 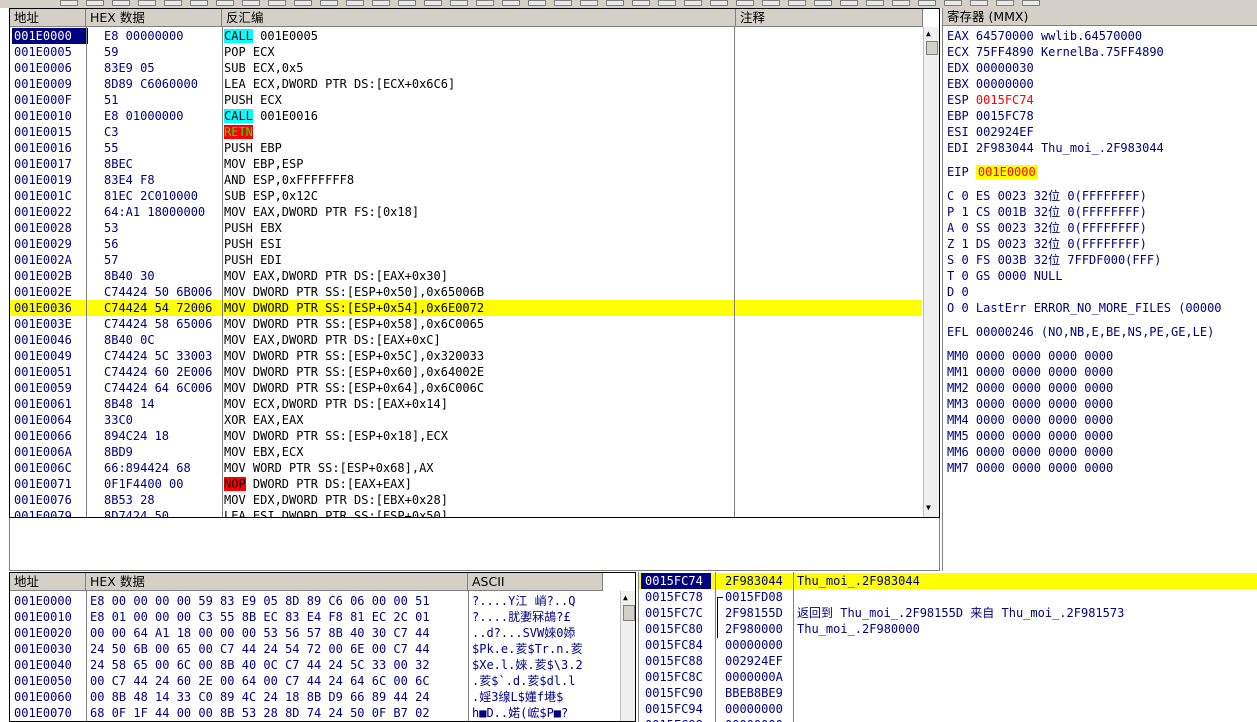 What do you see at coordinates (50, 420) in the screenshot?
I see `disasm-address: 001E0064` at bounding box center [50, 420].